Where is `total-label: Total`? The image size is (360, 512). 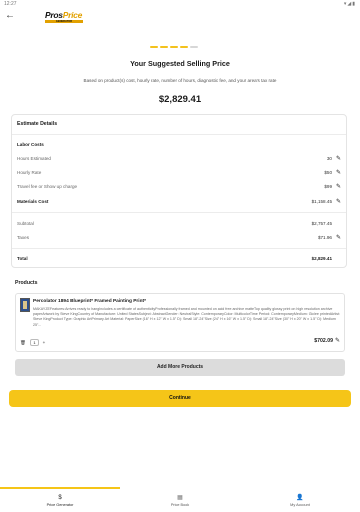
total-label: Total is located at coordinates (22, 258).